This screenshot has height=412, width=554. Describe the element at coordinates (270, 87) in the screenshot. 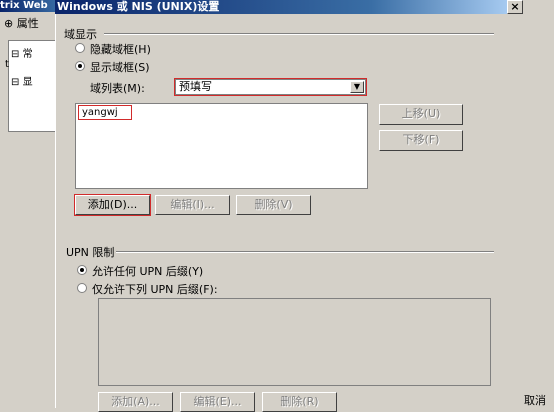

I see `domain-list-combo: 预填写 ▼` at that location.